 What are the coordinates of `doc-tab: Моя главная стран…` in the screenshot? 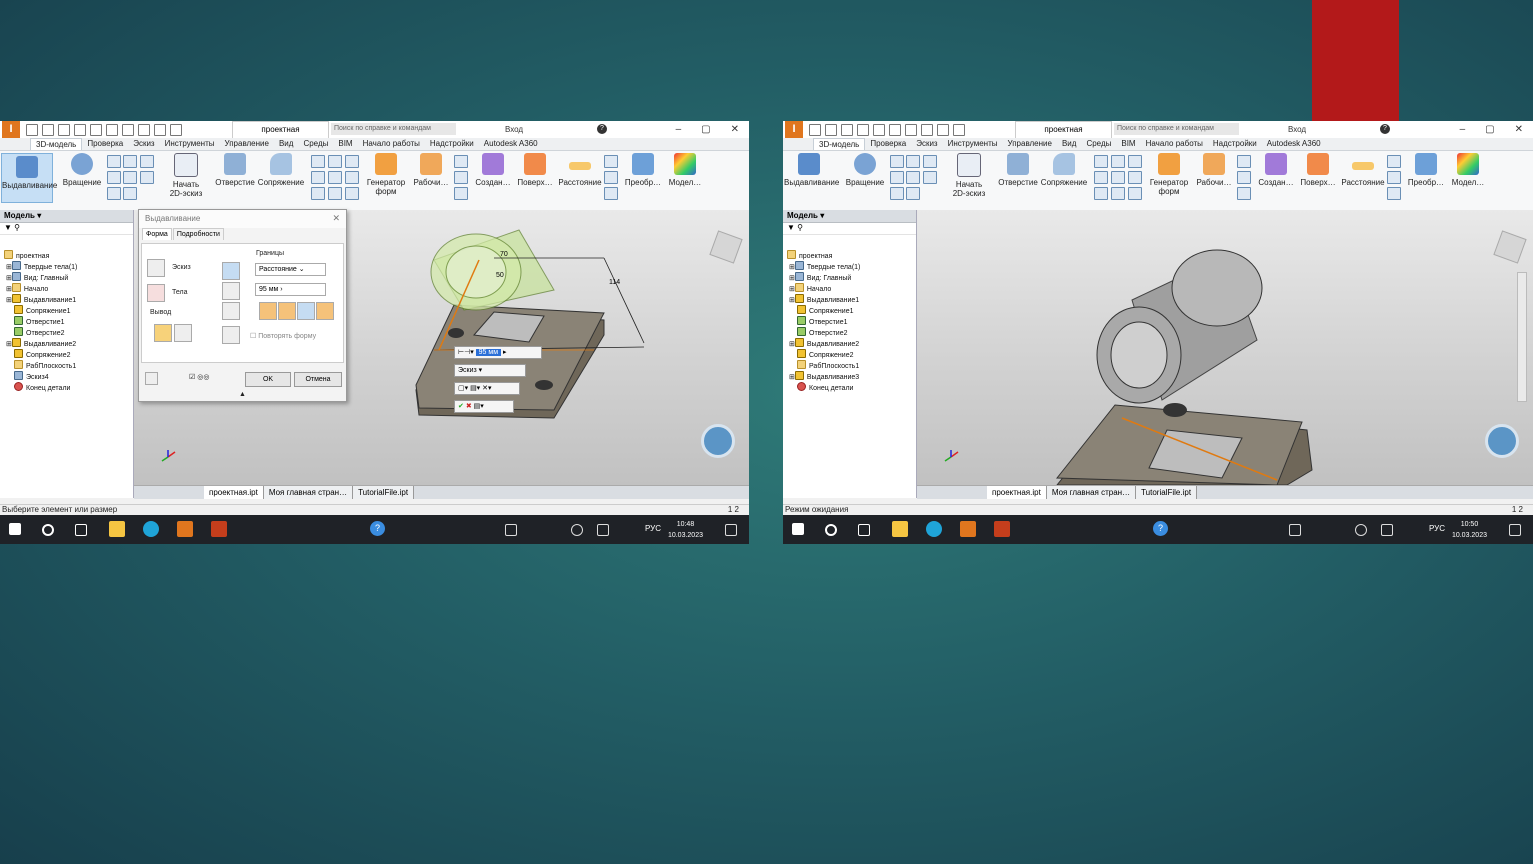 It's located at (1091, 492).